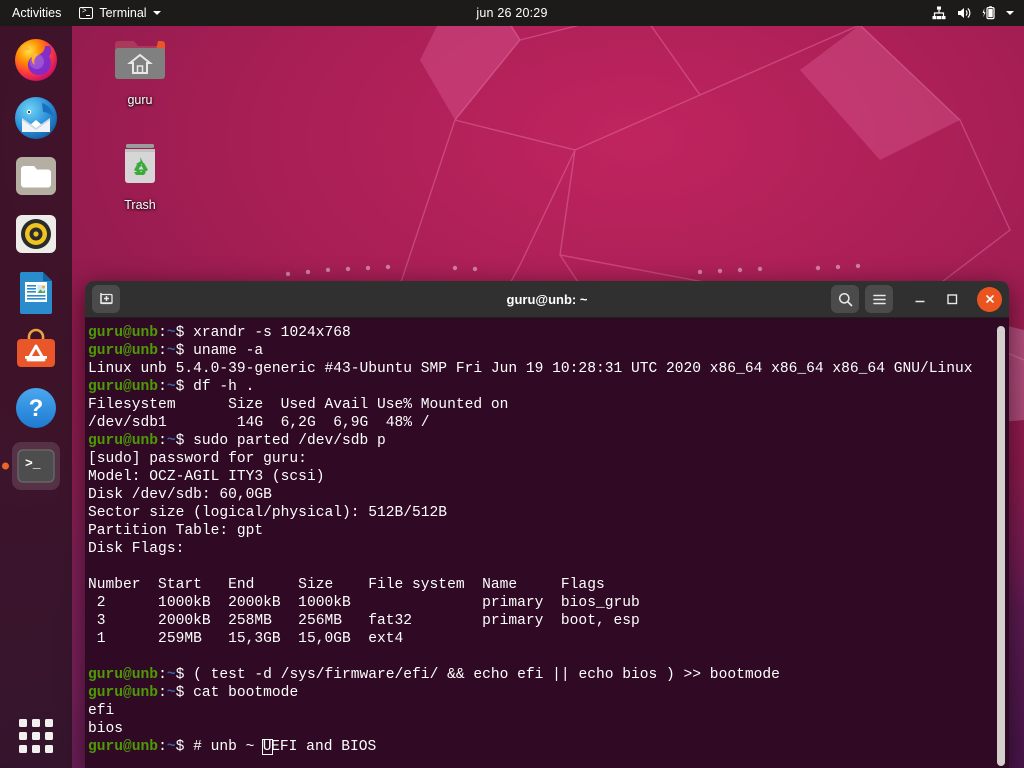  I want to click on terminal-prompt-line: guru@unb:~$ cat bootmode, so click(193, 693).